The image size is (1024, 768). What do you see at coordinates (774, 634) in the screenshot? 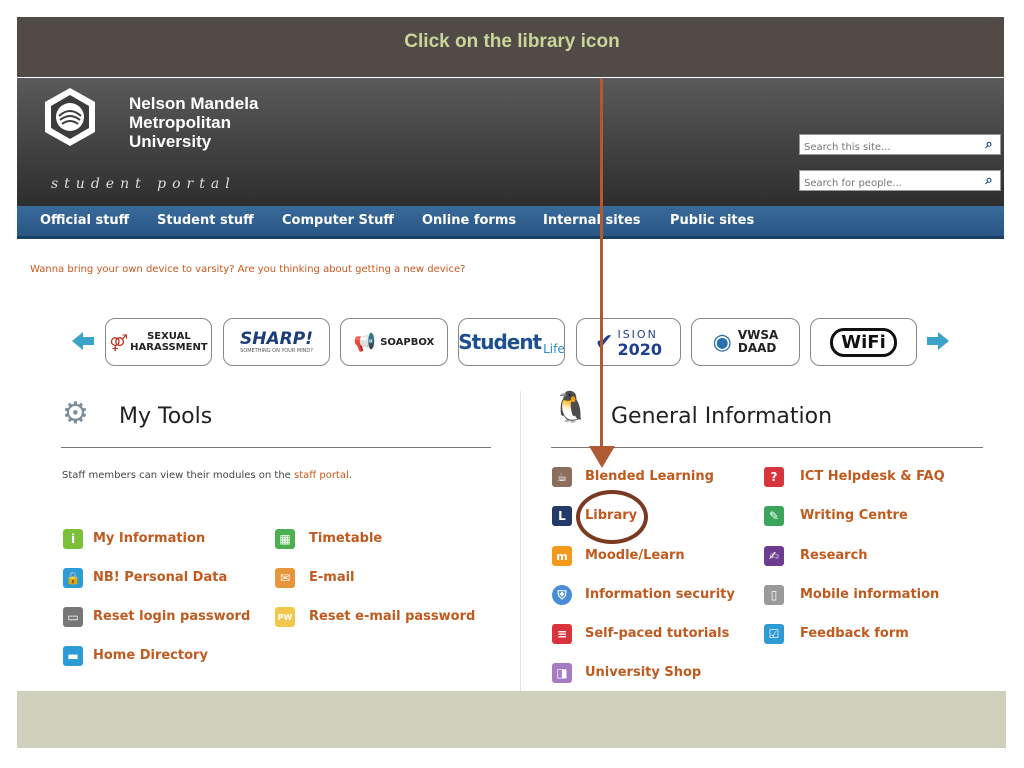
I see `checkbox-icon: ☑` at bounding box center [774, 634].